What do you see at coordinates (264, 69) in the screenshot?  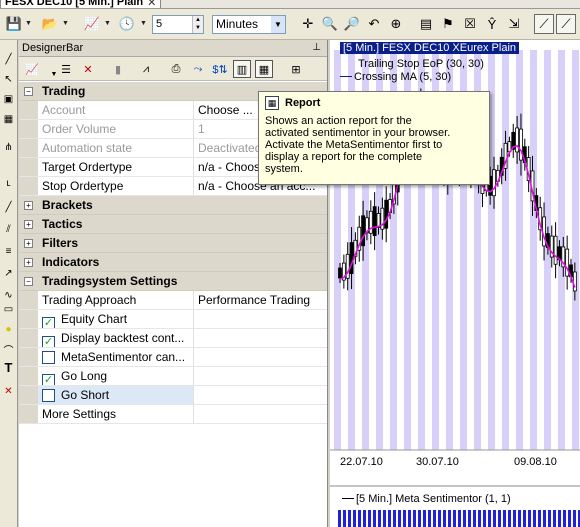 I see `report-icon: ▦` at bounding box center [264, 69].